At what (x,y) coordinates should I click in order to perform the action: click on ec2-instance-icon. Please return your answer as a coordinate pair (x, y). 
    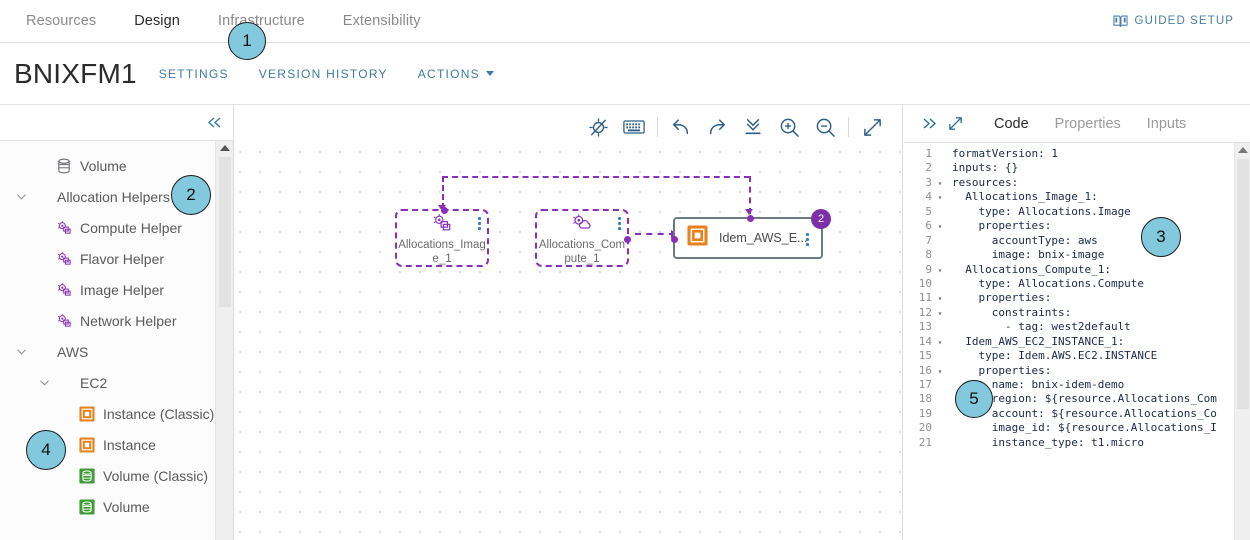
    Looking at the image, I should click on (87, 413).